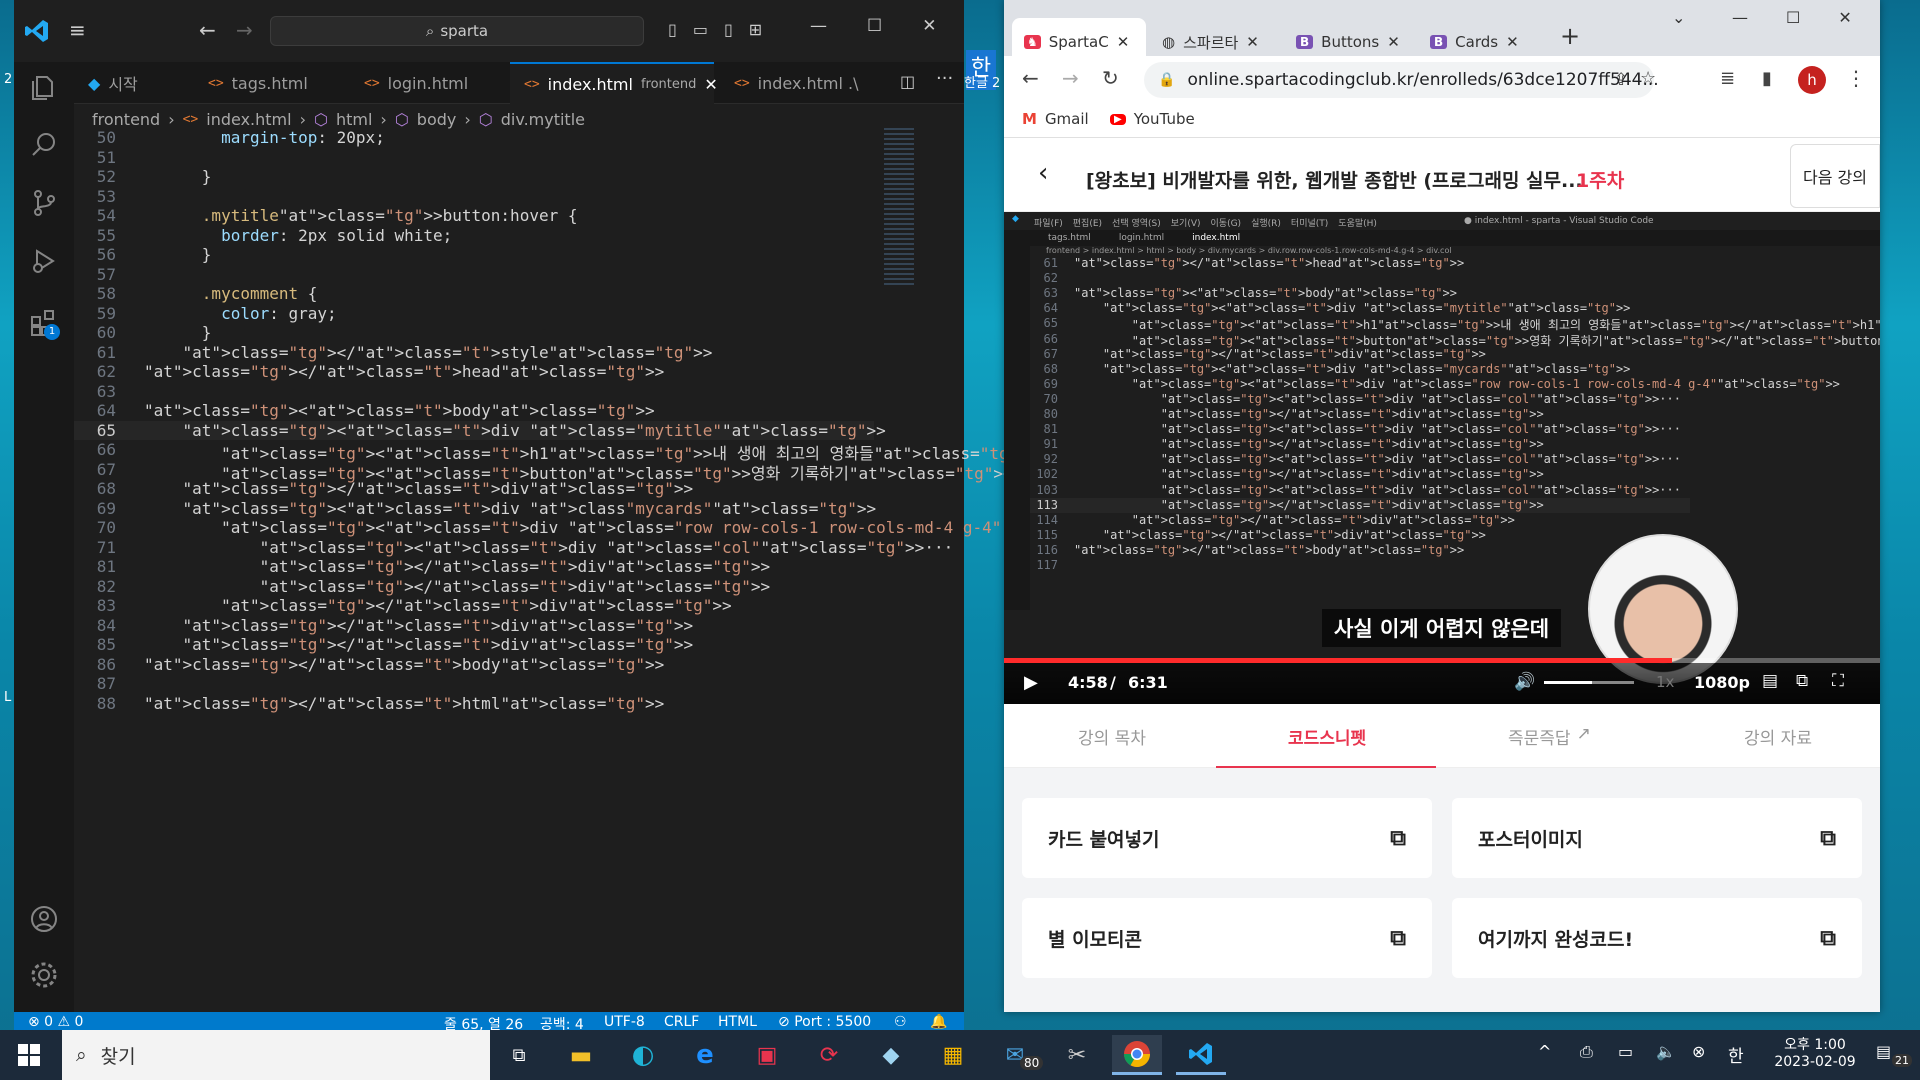 The width and height of the screenshot is (1920, 1080). What do you see at coordinates (810, 83) in the screenshot?
I see `tab-index-html-root: <> index.html .\` at bounding box center [810, 83].